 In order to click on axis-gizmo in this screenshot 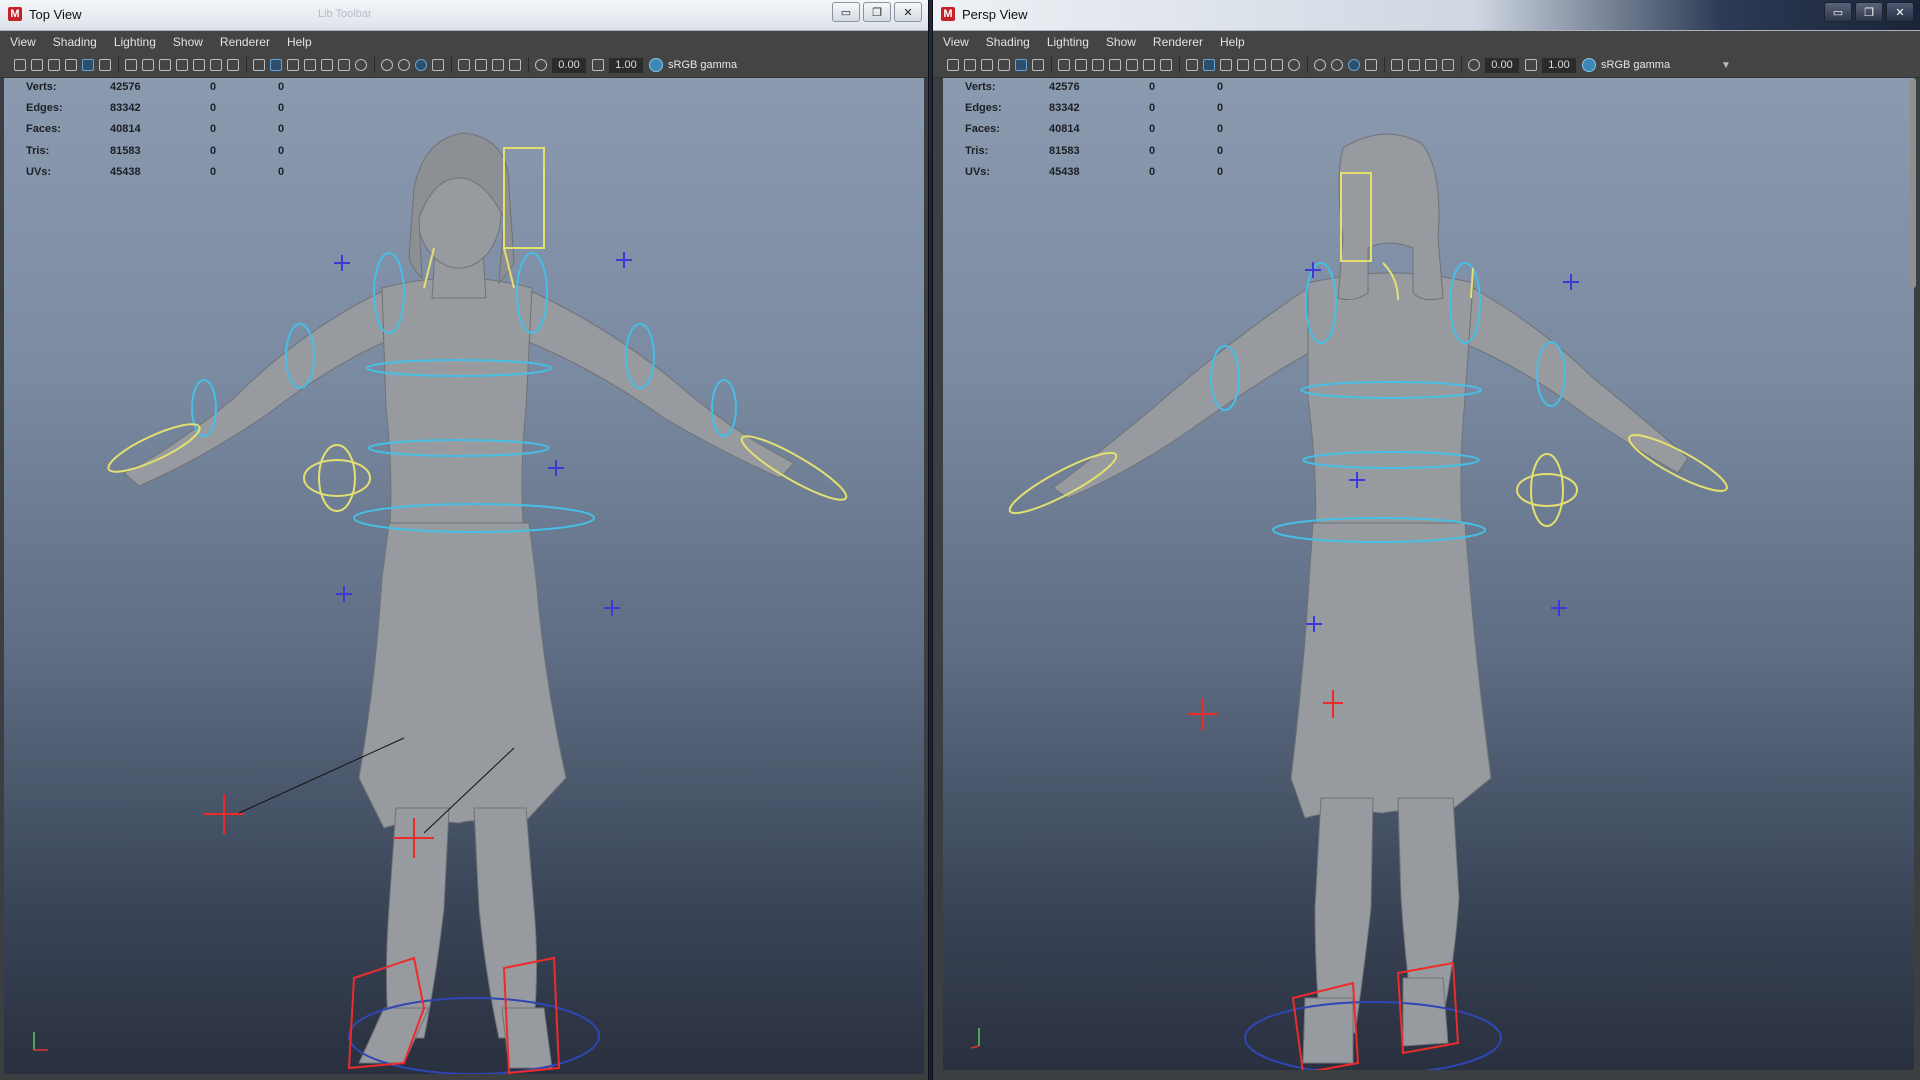, I will do `click(40, 1041)`.